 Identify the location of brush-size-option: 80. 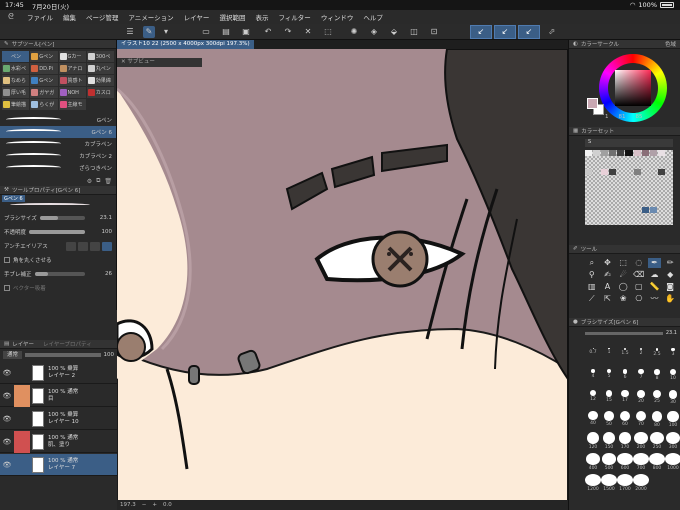
(657, 420).